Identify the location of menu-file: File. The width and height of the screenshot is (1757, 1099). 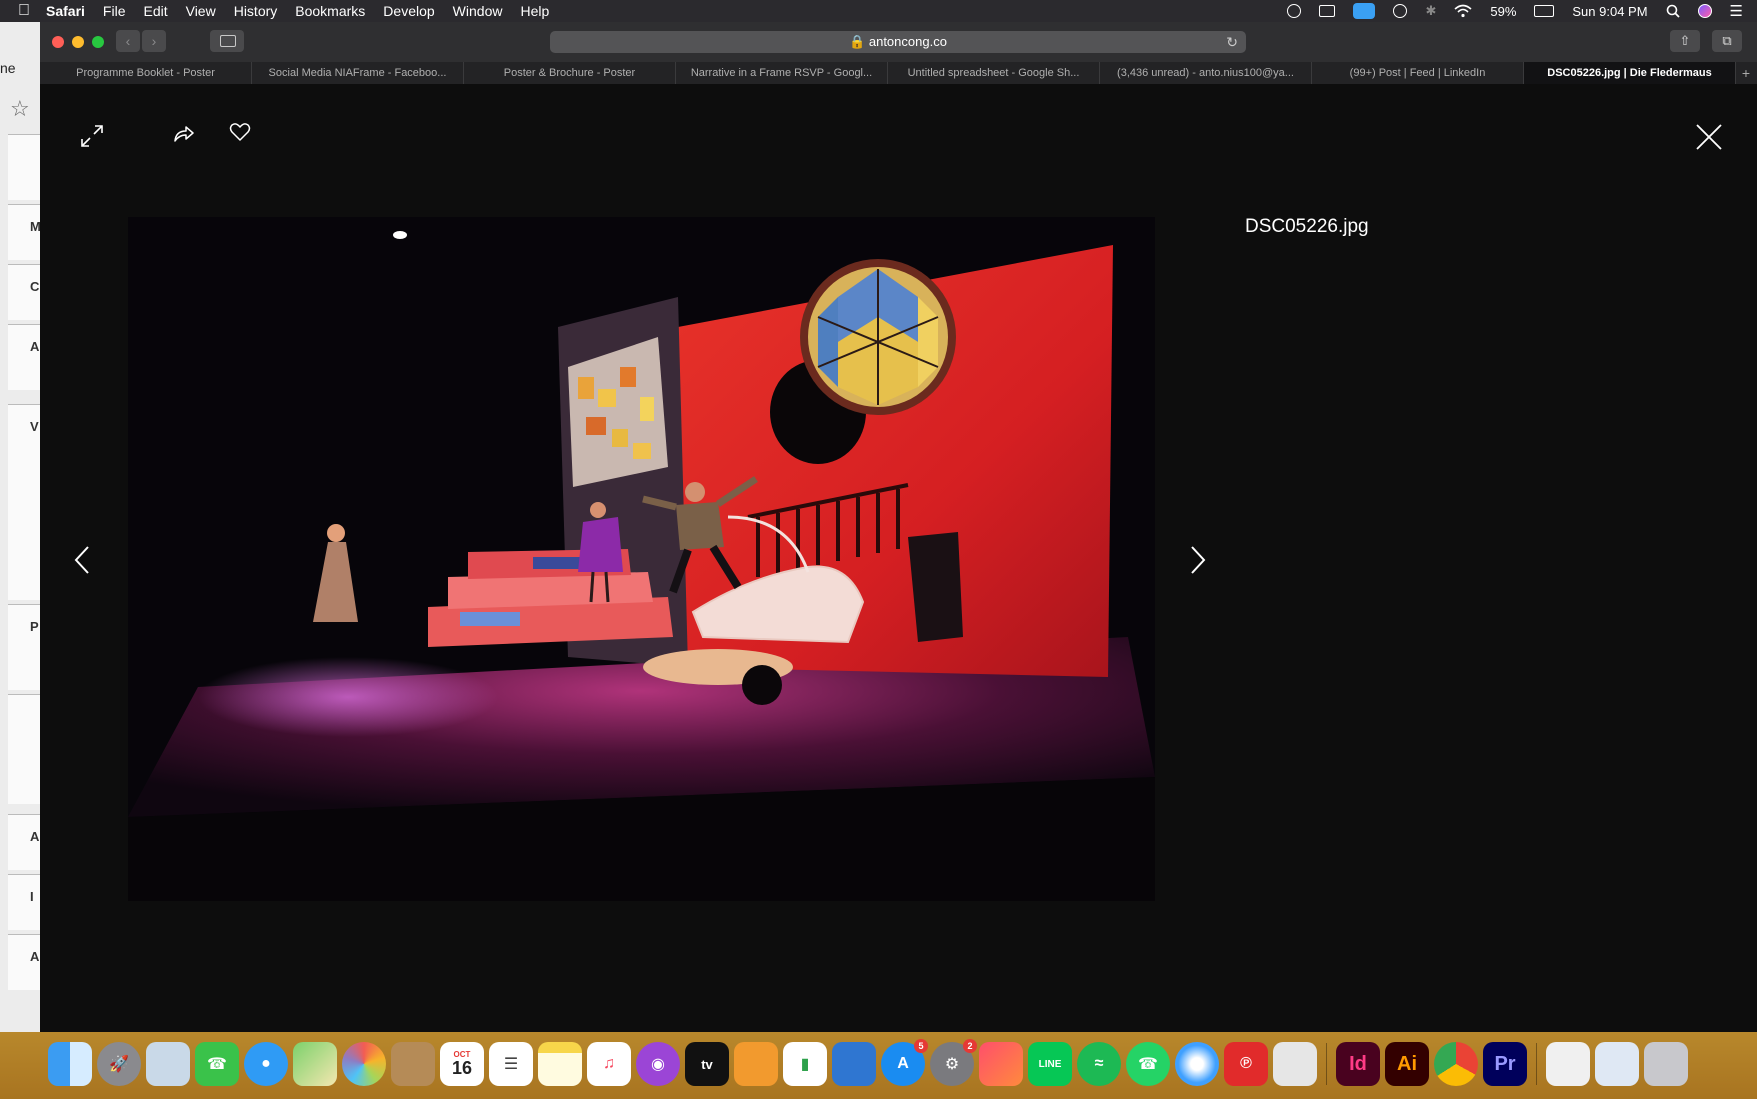
(114, 11).